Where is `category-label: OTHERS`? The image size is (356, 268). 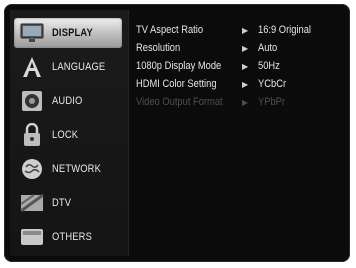
category-label: OTHERS is located at coordinates (72, 237).